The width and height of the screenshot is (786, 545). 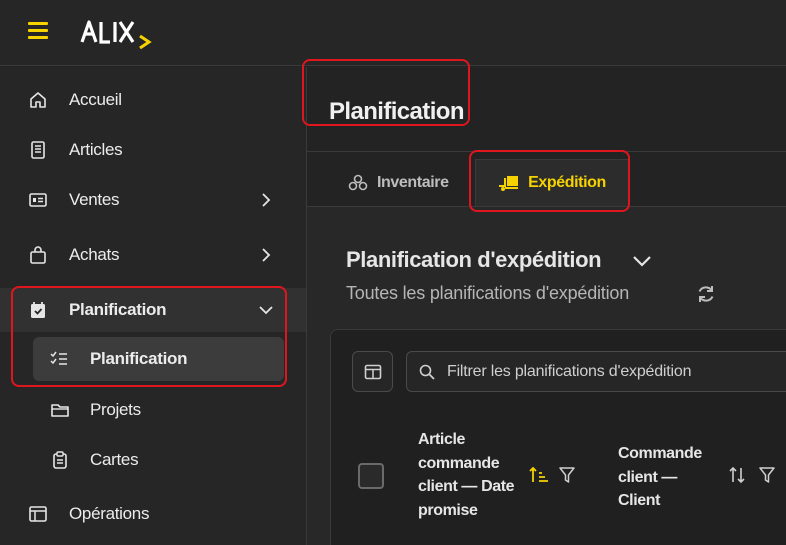 I want to click on tab-expedition: Expédition, so click(x=552, y=182).